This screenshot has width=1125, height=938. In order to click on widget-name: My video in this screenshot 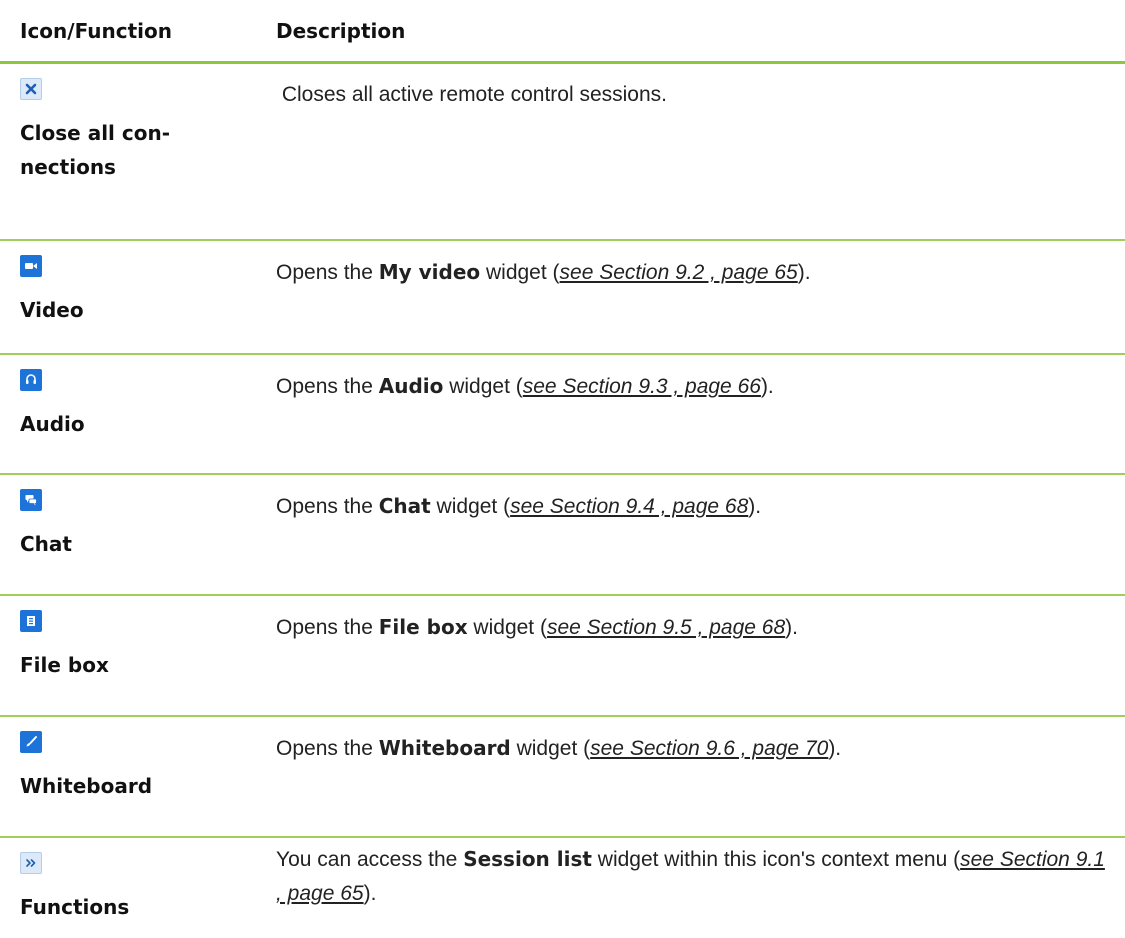, I will do `click(429, 272)`.